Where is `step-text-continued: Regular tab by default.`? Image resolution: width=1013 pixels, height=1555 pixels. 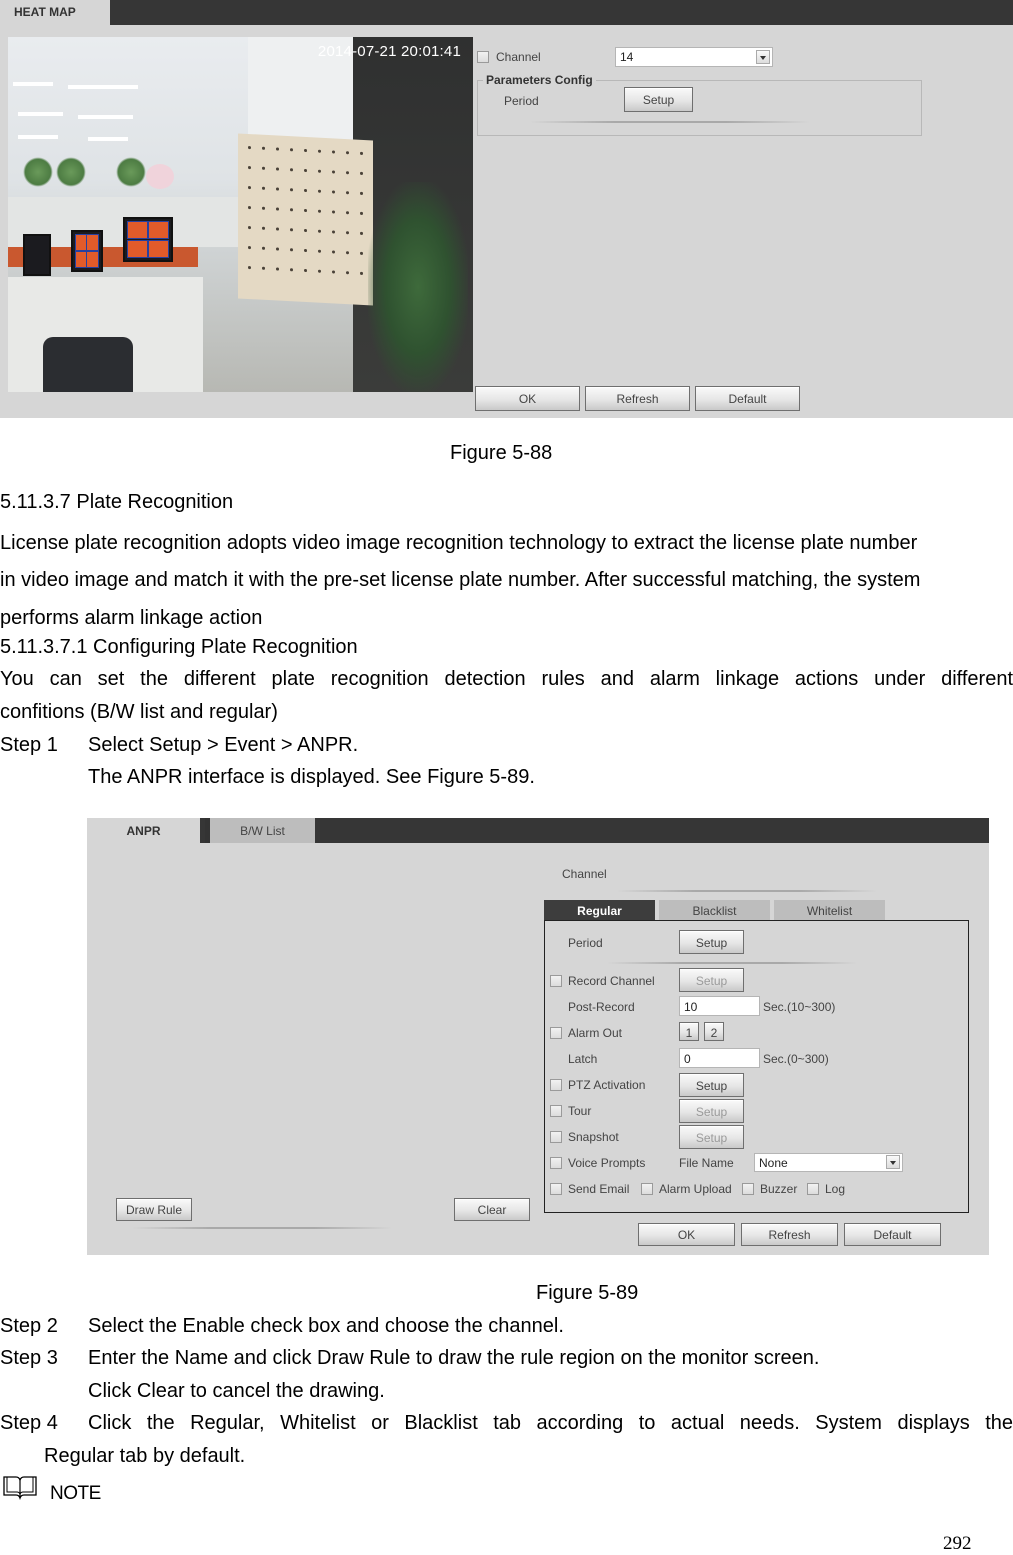
step-text-continued: Regular tab by default. is located at coordinates (145, 1456).